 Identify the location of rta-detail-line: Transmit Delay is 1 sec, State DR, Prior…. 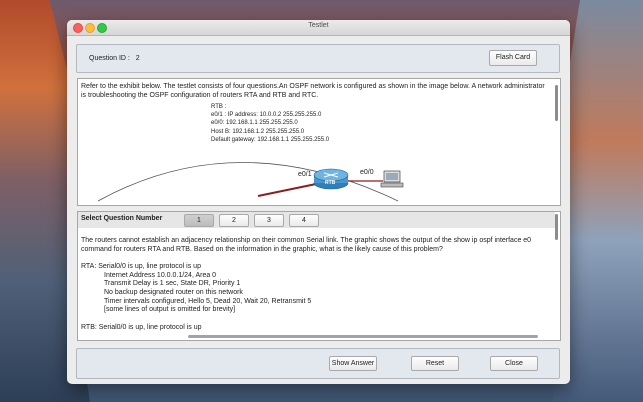
(172, 284).